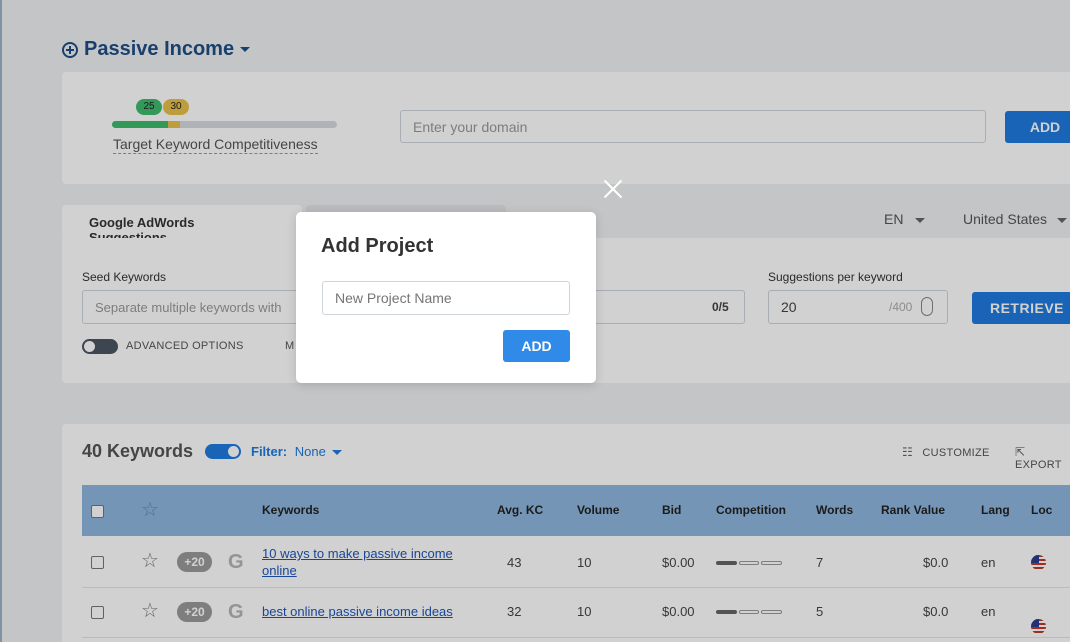  I want to click on project-name-input, so click(446, 298).